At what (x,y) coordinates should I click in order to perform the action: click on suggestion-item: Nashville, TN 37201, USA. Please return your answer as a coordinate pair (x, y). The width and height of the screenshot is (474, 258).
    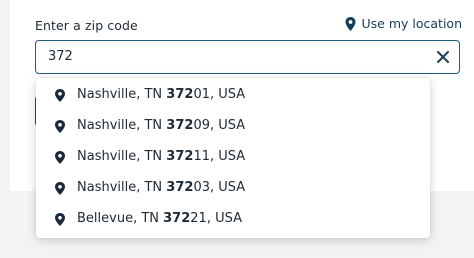
    Looking at the image, I should click on (233, 95).